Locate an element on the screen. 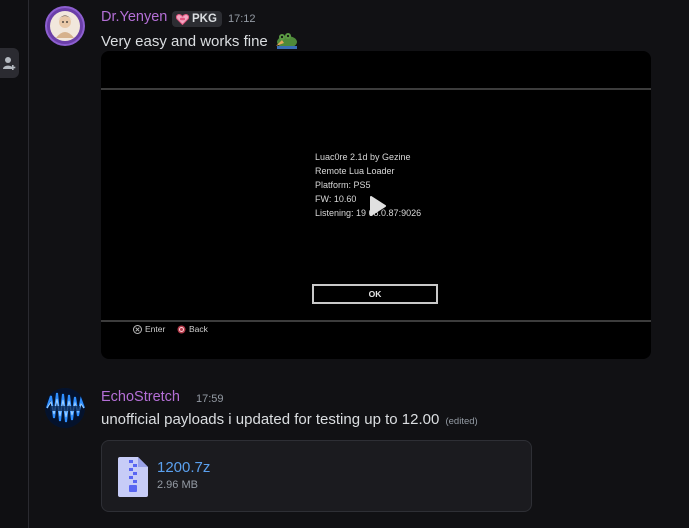 The width and height of the screenshot is (689, 528). video-line-3: Platform: PS5 is located at coordinates (343, 185).